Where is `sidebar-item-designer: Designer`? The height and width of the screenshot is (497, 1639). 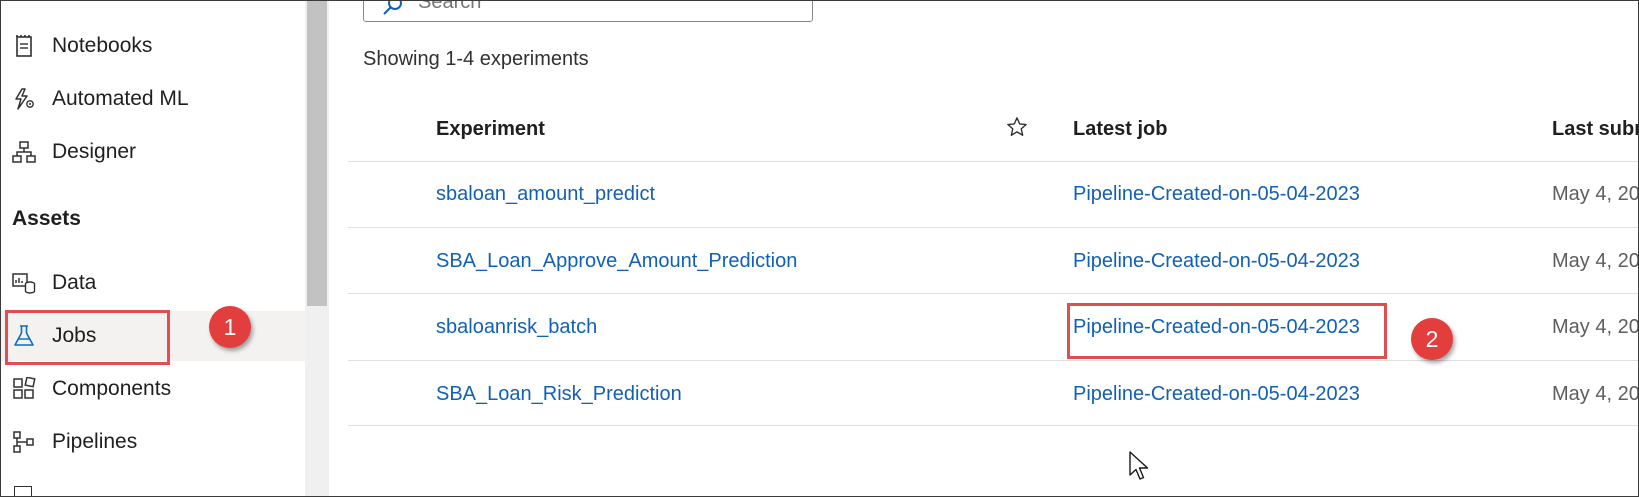 sidebar-item-designer: Designer is located at coordinates (152, 152).